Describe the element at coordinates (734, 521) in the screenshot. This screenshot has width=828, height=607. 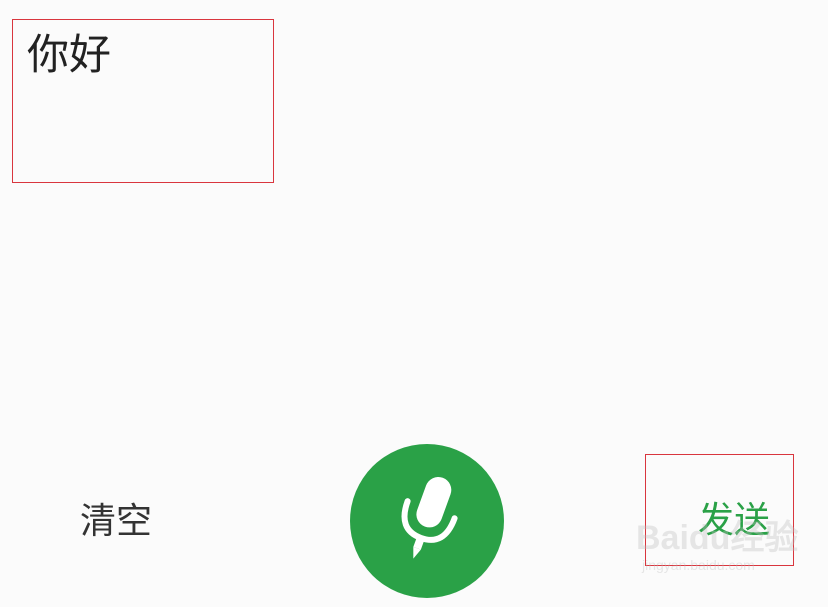
I see `send-button: 发送` at that location.